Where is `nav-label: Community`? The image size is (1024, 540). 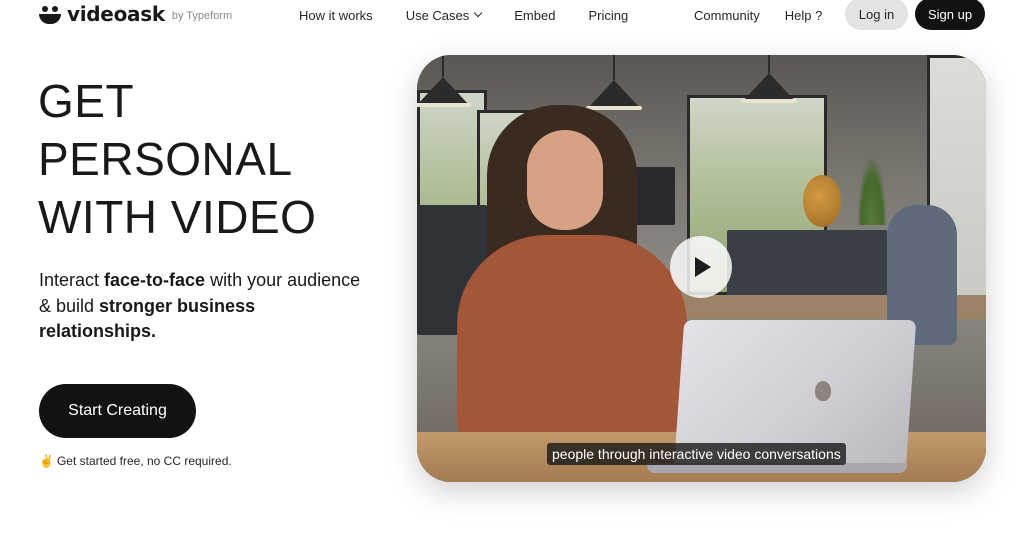 nav-label: Community is located at coordinates (727, 15).